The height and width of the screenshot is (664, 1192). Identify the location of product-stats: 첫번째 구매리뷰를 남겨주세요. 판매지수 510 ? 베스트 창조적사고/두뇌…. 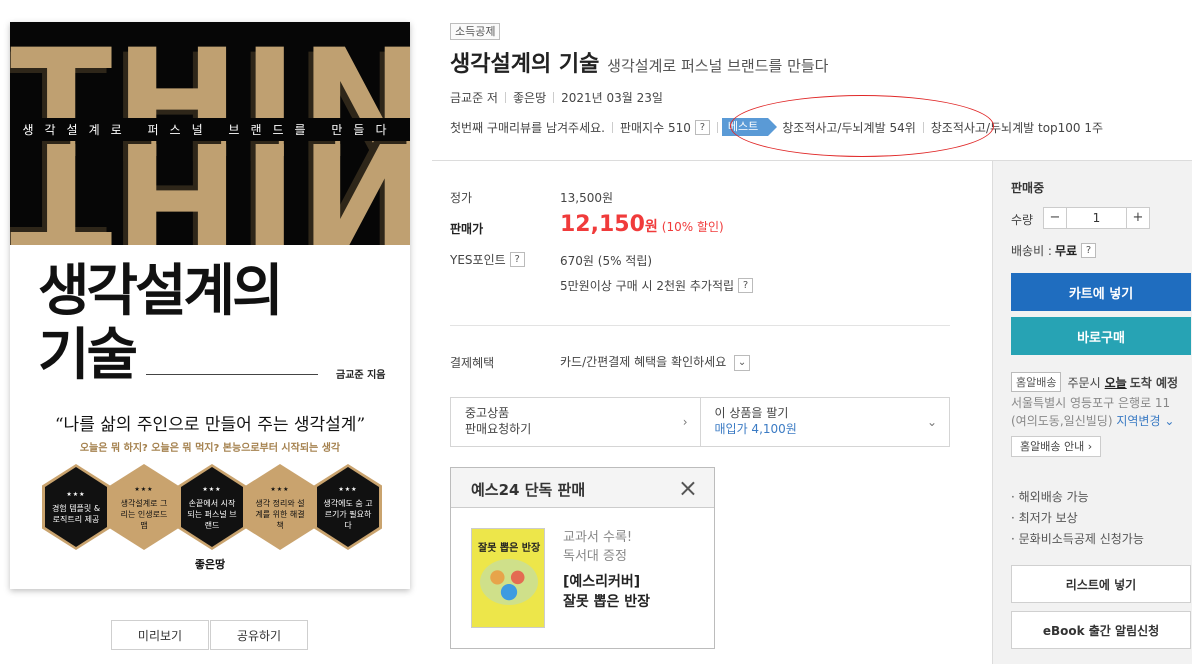
(776, 127).